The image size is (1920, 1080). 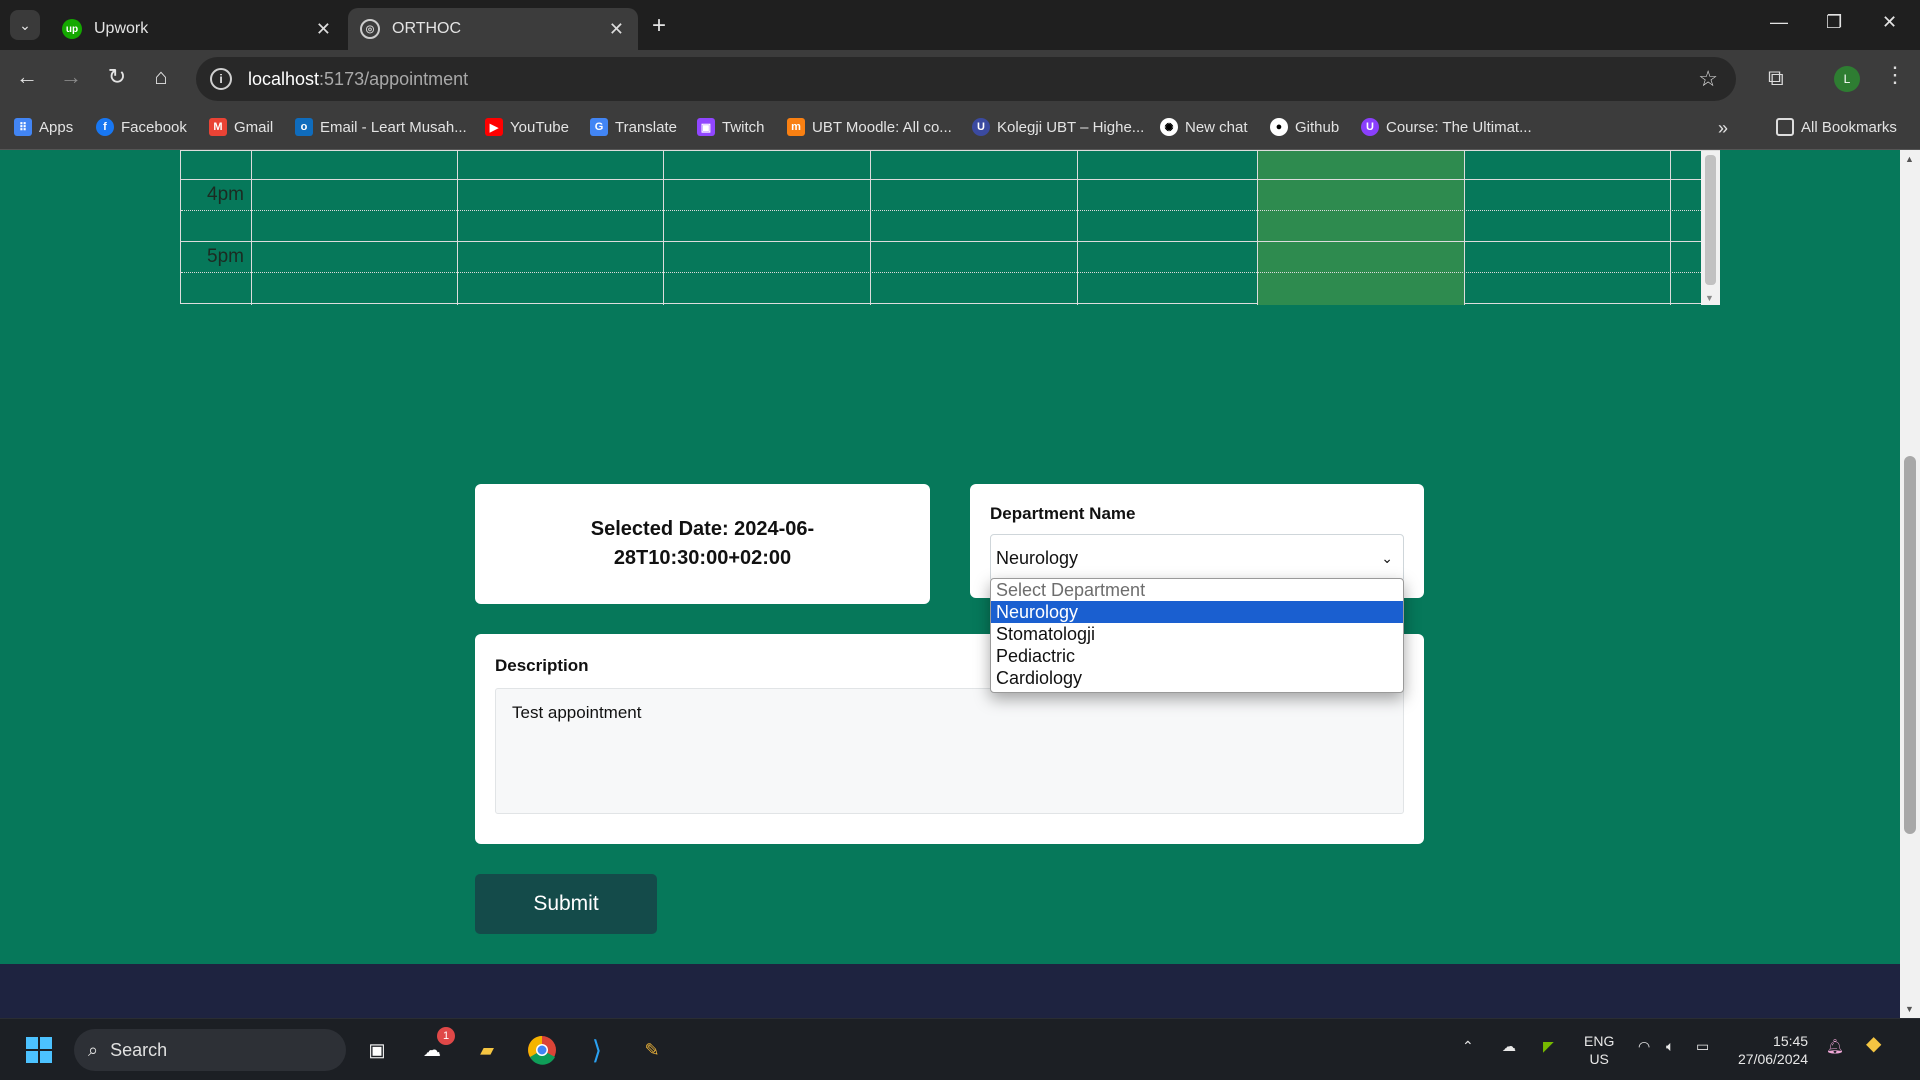 I want to click on folder-icon, so click(x=1785, y=127).